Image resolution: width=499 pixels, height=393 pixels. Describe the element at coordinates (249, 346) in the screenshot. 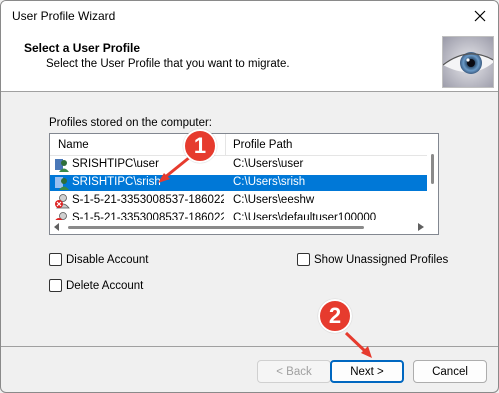

I see `footer-divider` at that location.